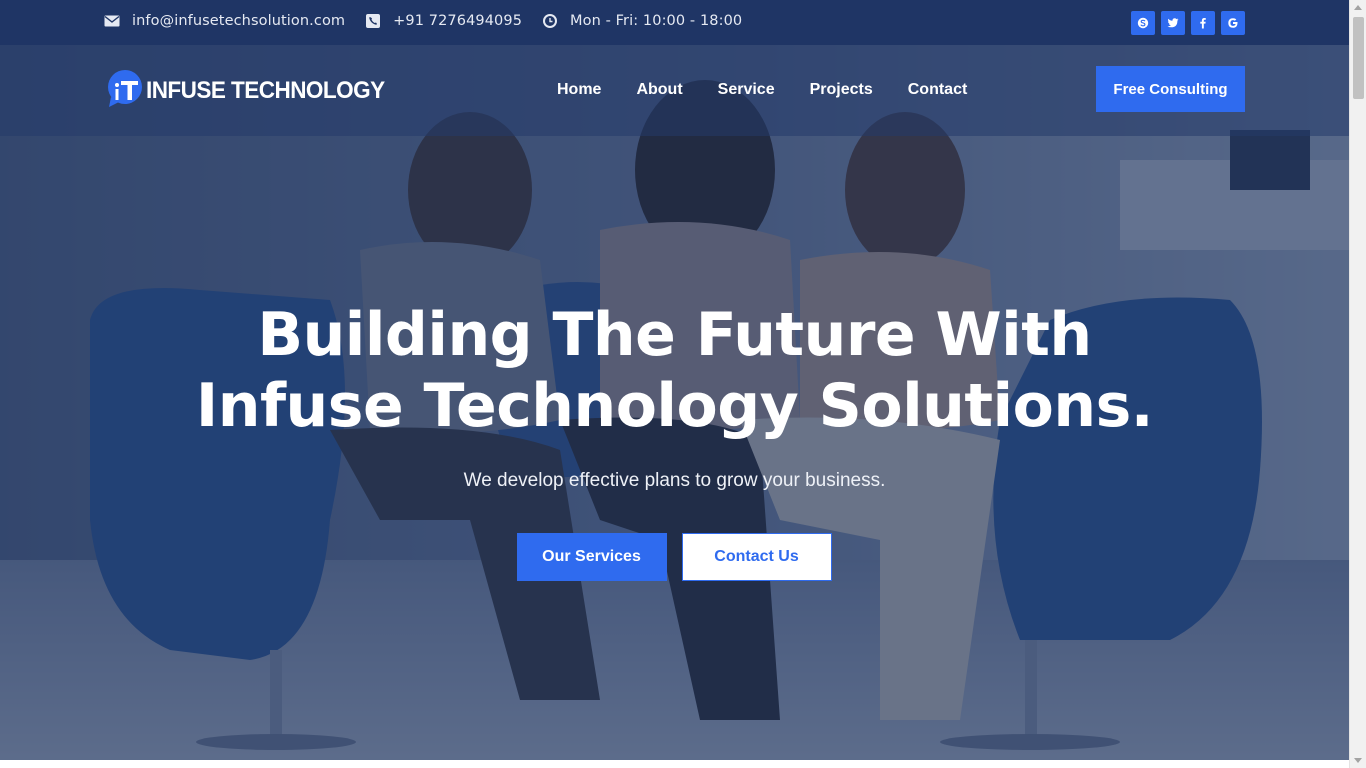 This screenshot has height=768, width=1366. Describe the element at coordinates (591, 557) in the screenshot. I see `our-services-button: Our Services` at that location.